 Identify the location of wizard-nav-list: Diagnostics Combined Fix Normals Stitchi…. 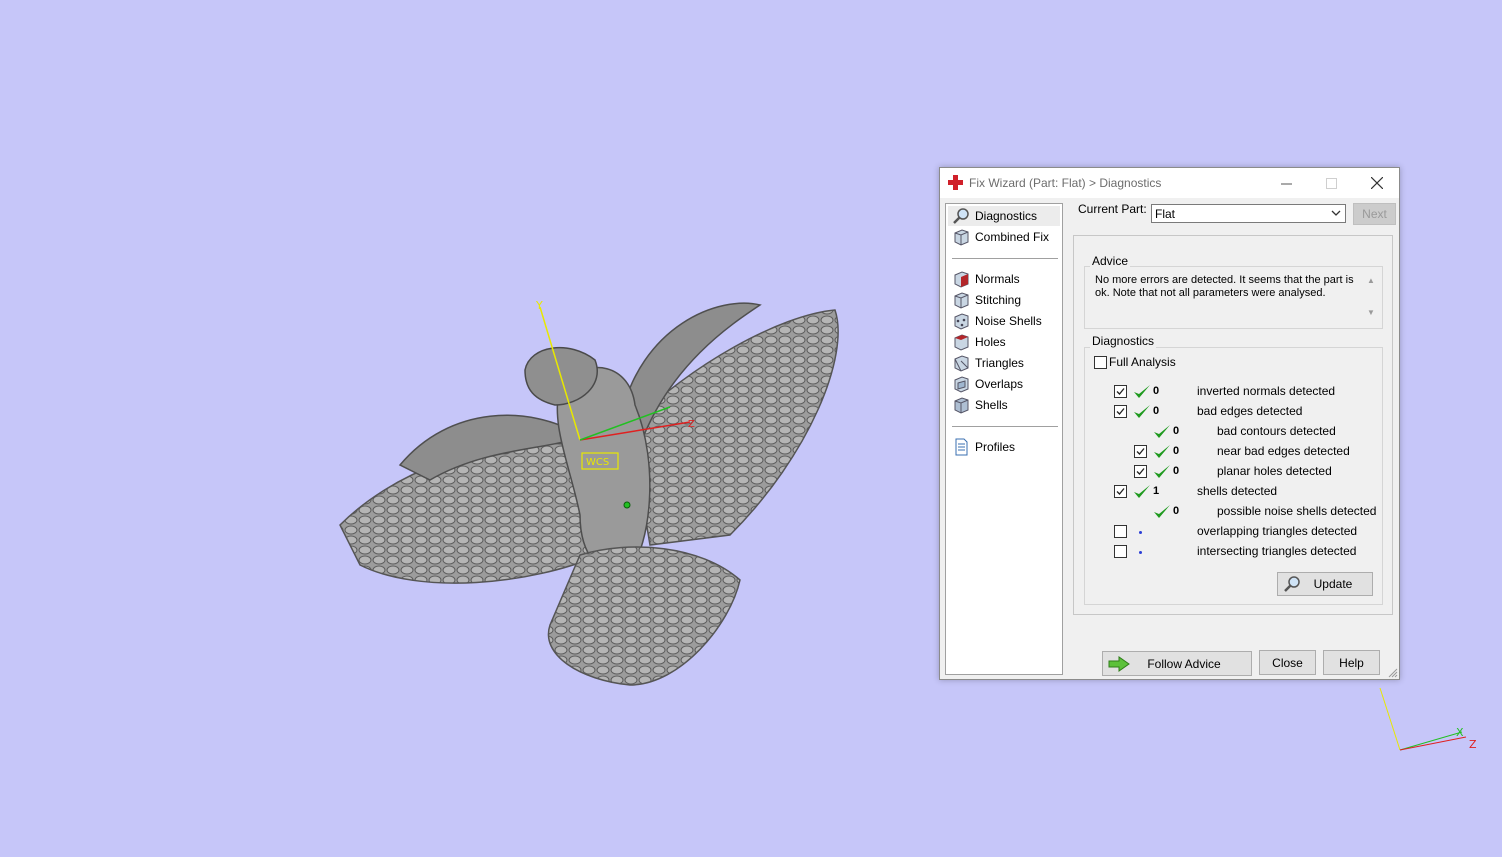
(1004, 439).